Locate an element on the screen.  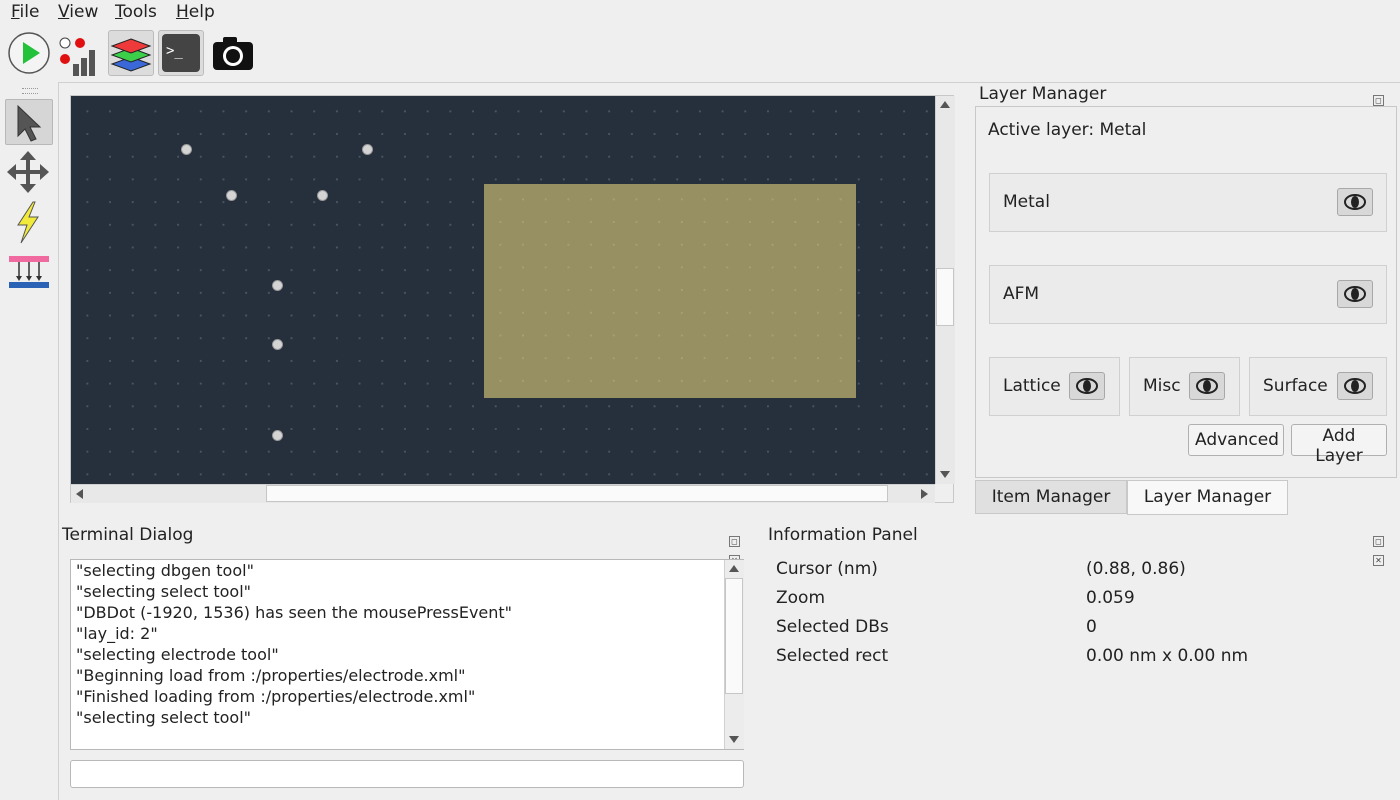
electrode is located at coordinates (670, 291).